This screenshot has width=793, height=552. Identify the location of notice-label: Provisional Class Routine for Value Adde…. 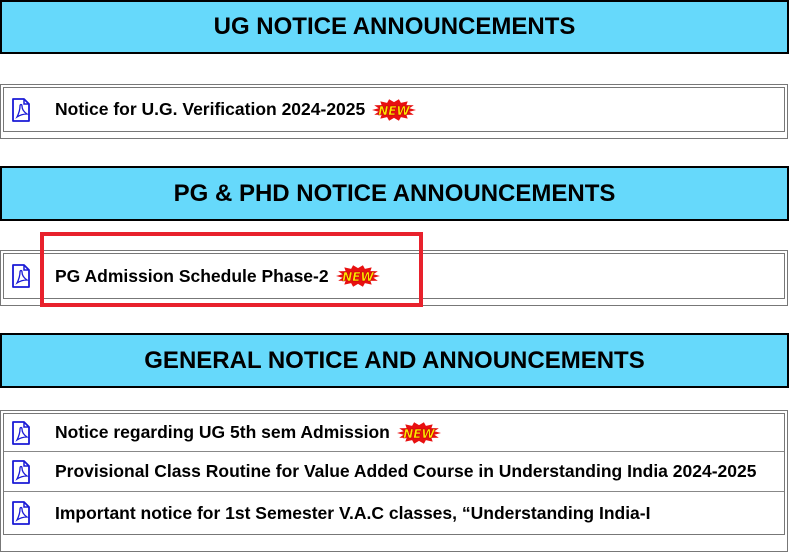
(405, 471).